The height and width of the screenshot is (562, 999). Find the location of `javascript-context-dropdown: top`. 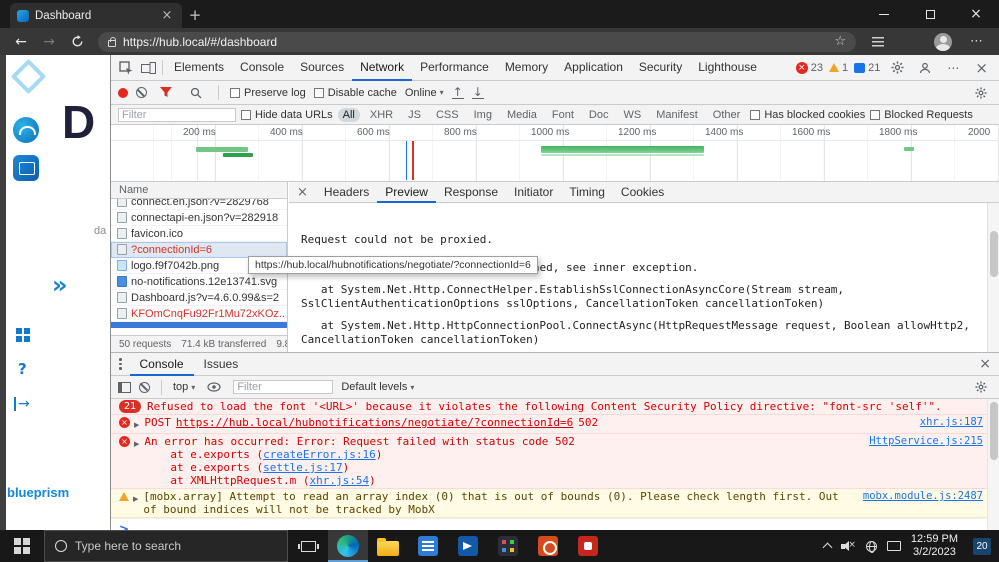

javascript-context-dropdown: top is located at coordinates (184, 387).